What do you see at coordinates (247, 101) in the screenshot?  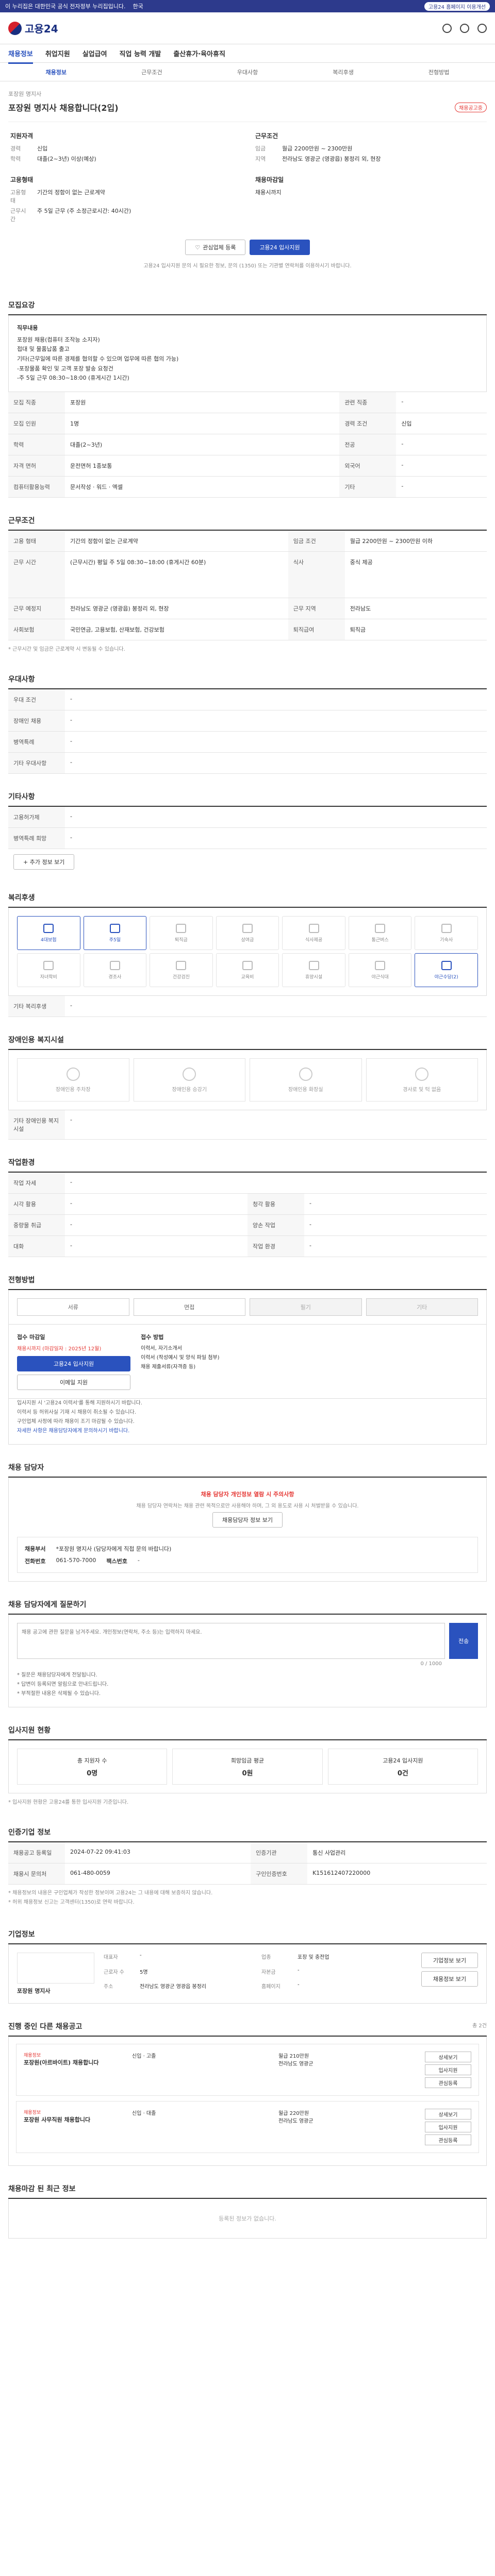 I see `job-header: 포장원 명지사 포장원 명지사 채용합니다(2입) 채용공고중` at bounding box center [247, 101].